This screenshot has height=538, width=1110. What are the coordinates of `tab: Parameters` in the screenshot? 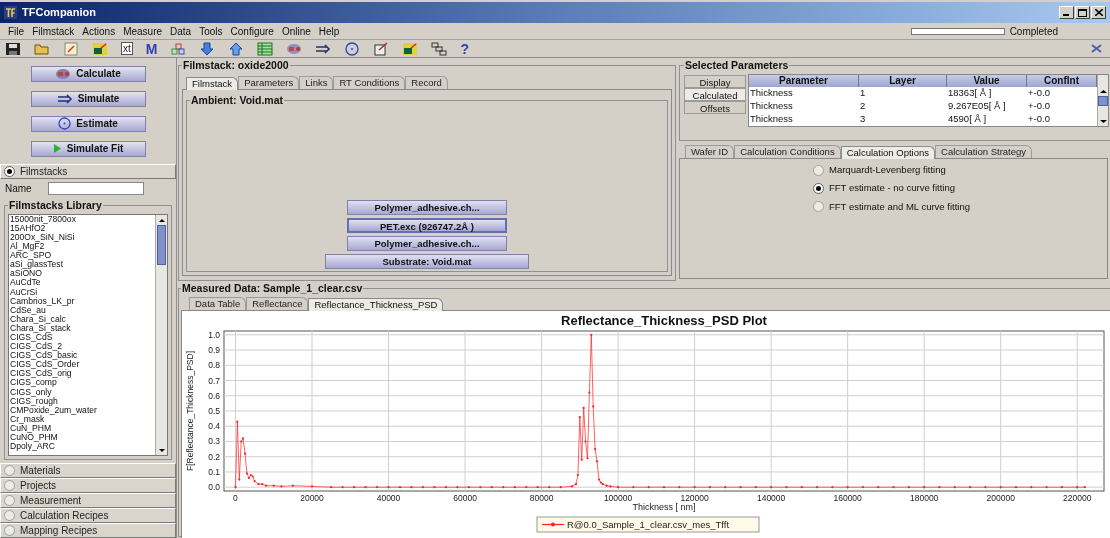 It's located at (269, 82).